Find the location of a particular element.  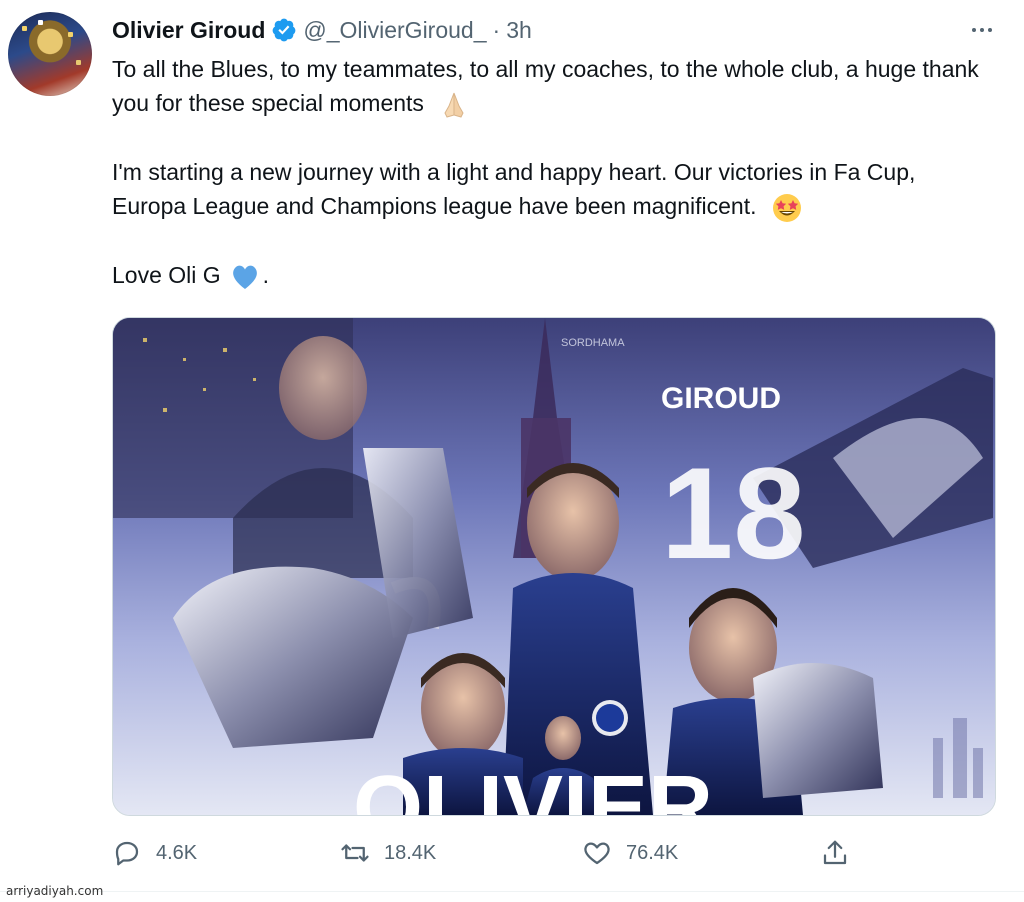

retweet-count: 18.4K is located at coordinates (410, 852).